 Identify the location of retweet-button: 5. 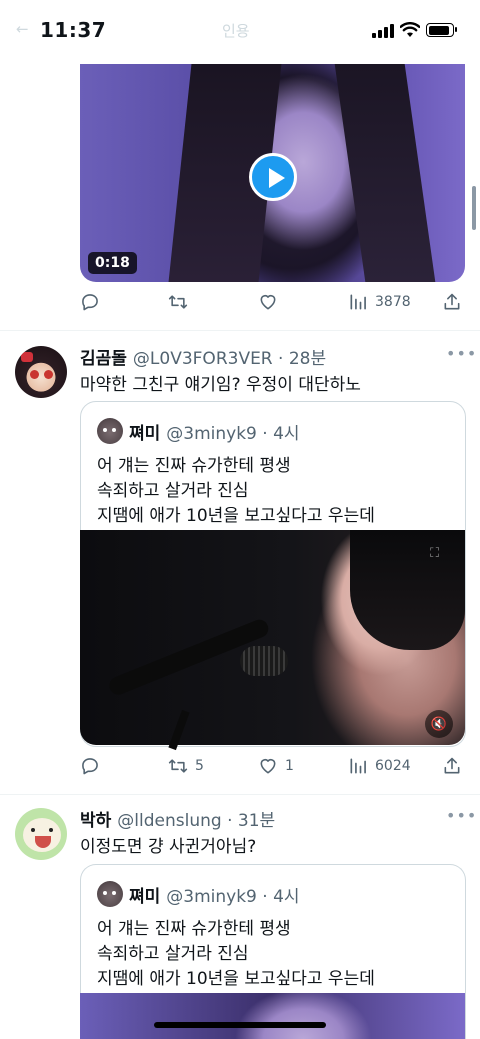
(186, 766).